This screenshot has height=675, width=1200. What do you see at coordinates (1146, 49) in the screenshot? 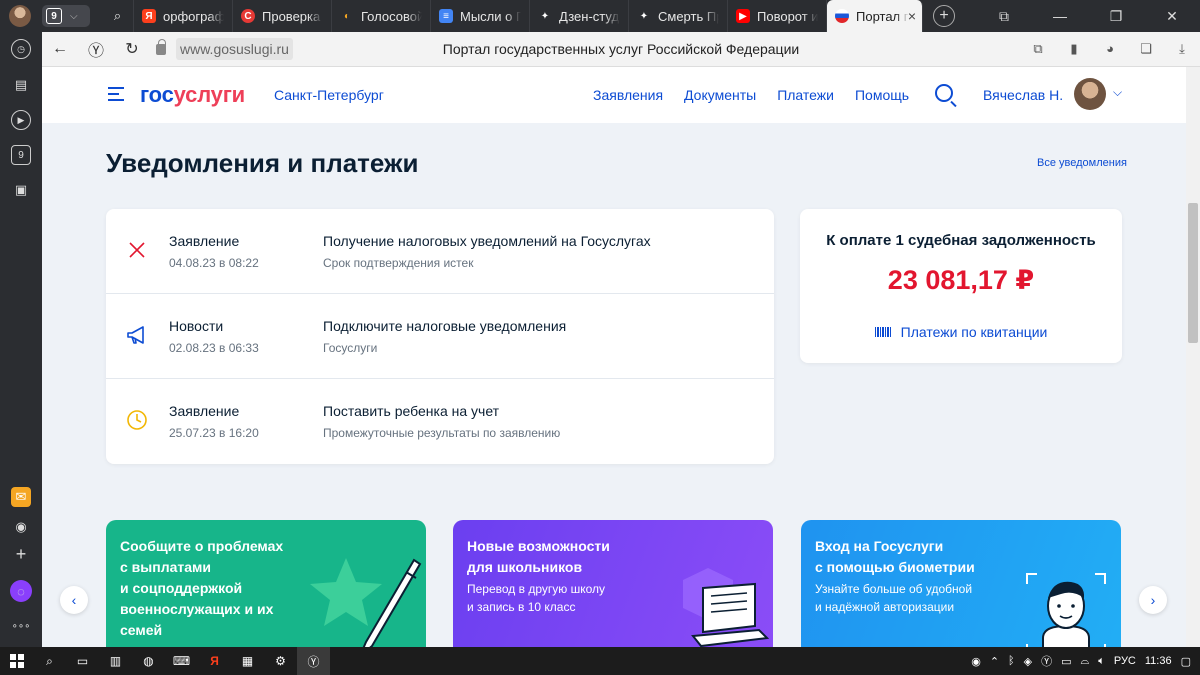
I see `extension-icon: ❏` at bounding box center [1146, 49].